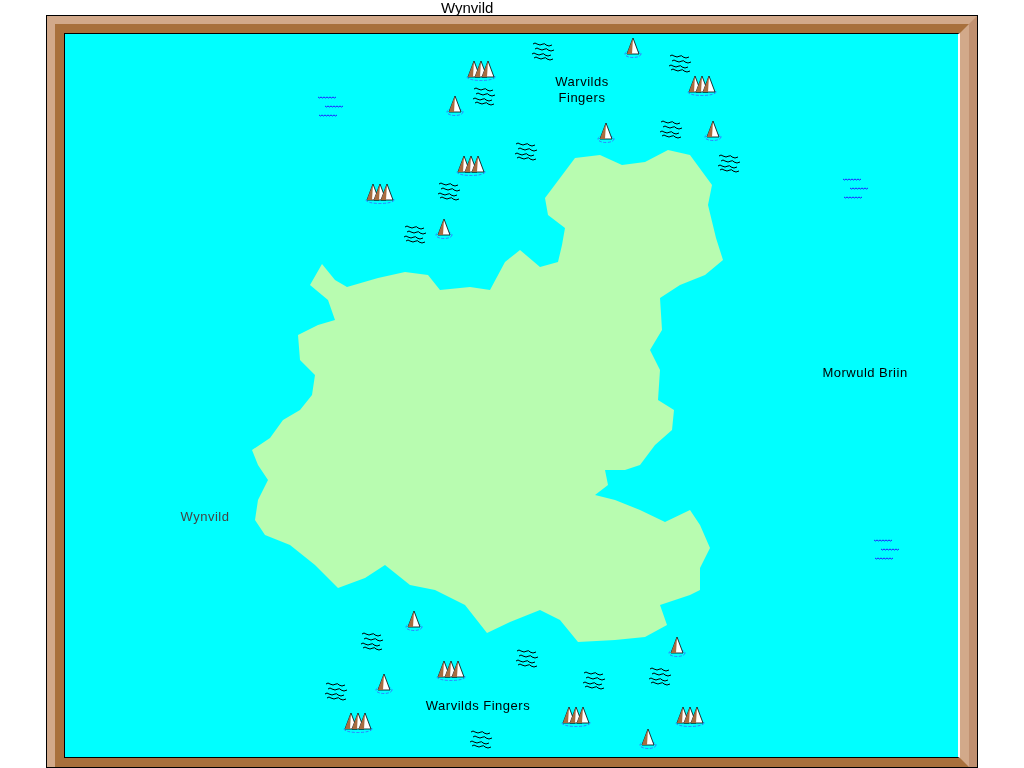  Describe the element at coordinates (467, 7) in the screenshot. I see `map-title: Wynvild` at that location.